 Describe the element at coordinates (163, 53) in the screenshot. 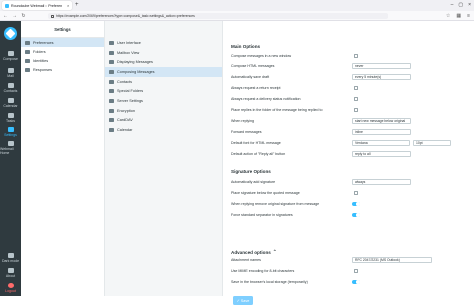

I see `section-mailbox-view: Mailbox View` at that location.